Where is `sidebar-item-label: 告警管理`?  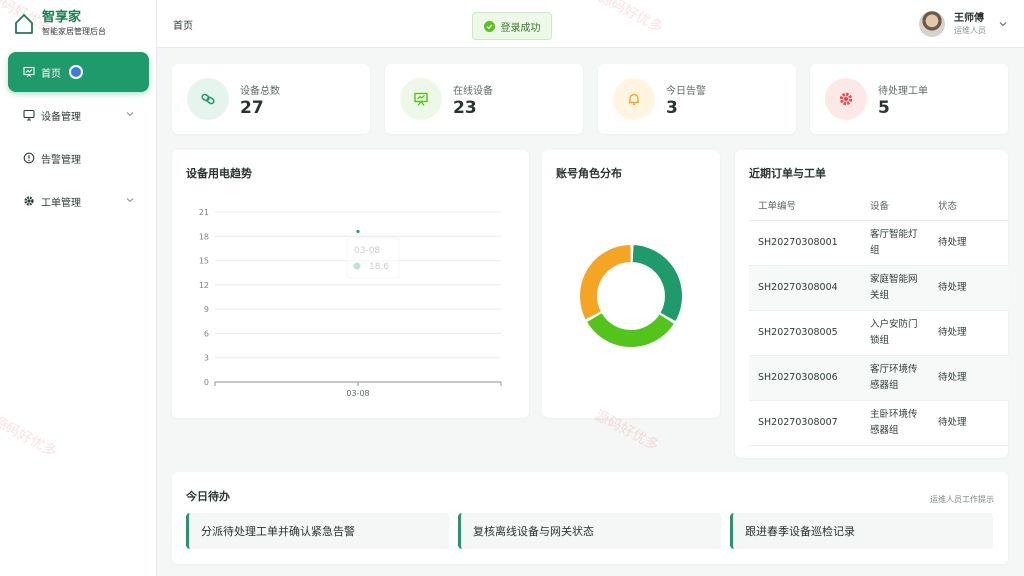 sidebar-item-label: 告警管理 is located at coordinates (61, 160).